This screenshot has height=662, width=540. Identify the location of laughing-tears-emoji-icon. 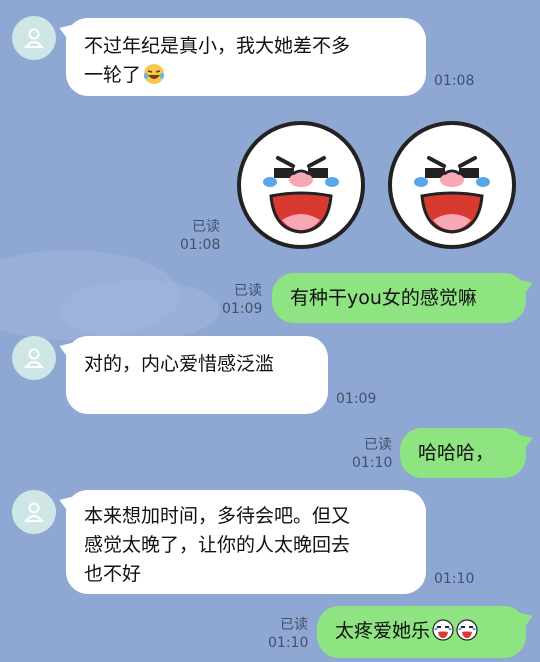
(154, 74).